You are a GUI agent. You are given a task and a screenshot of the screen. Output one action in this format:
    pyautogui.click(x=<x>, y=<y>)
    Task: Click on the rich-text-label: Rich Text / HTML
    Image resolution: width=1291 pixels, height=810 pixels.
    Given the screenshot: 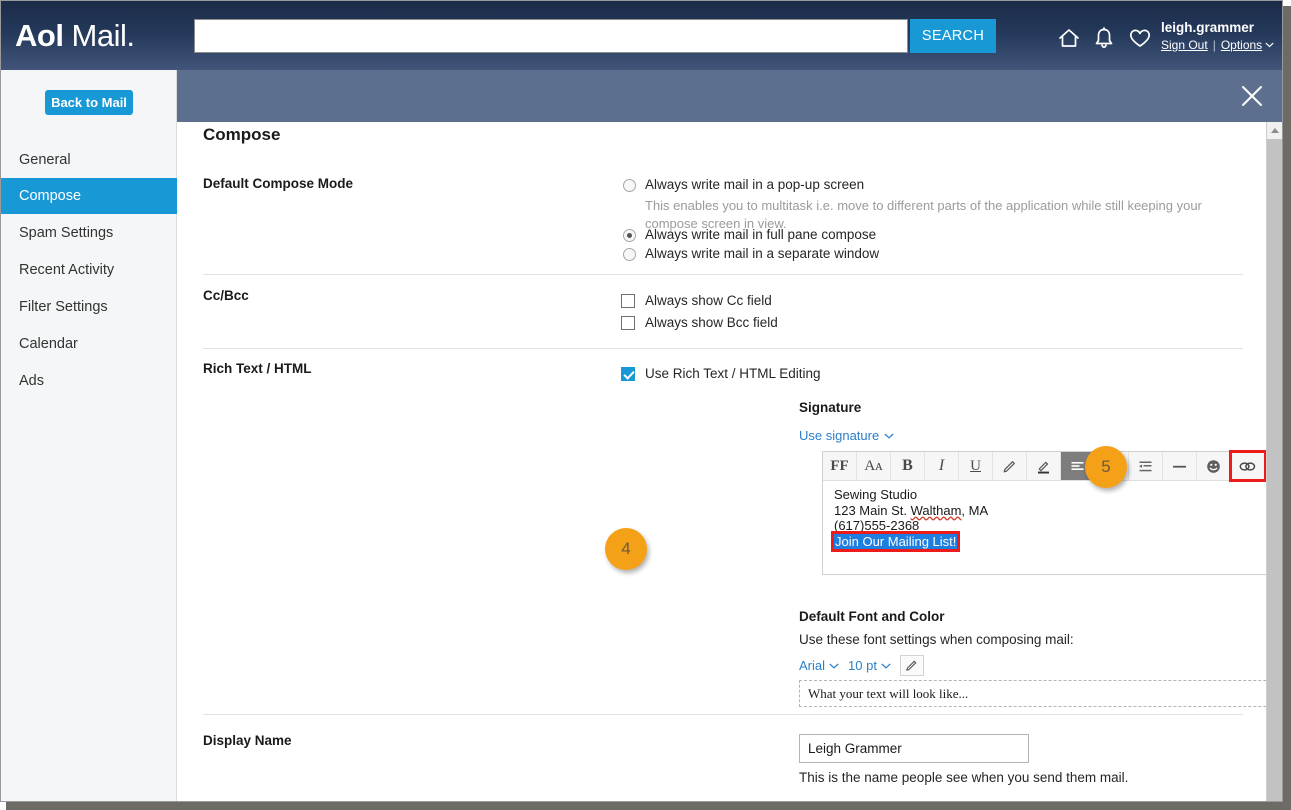 What is the action you would take?
    pyautogui.click(x=257, y=368)
    